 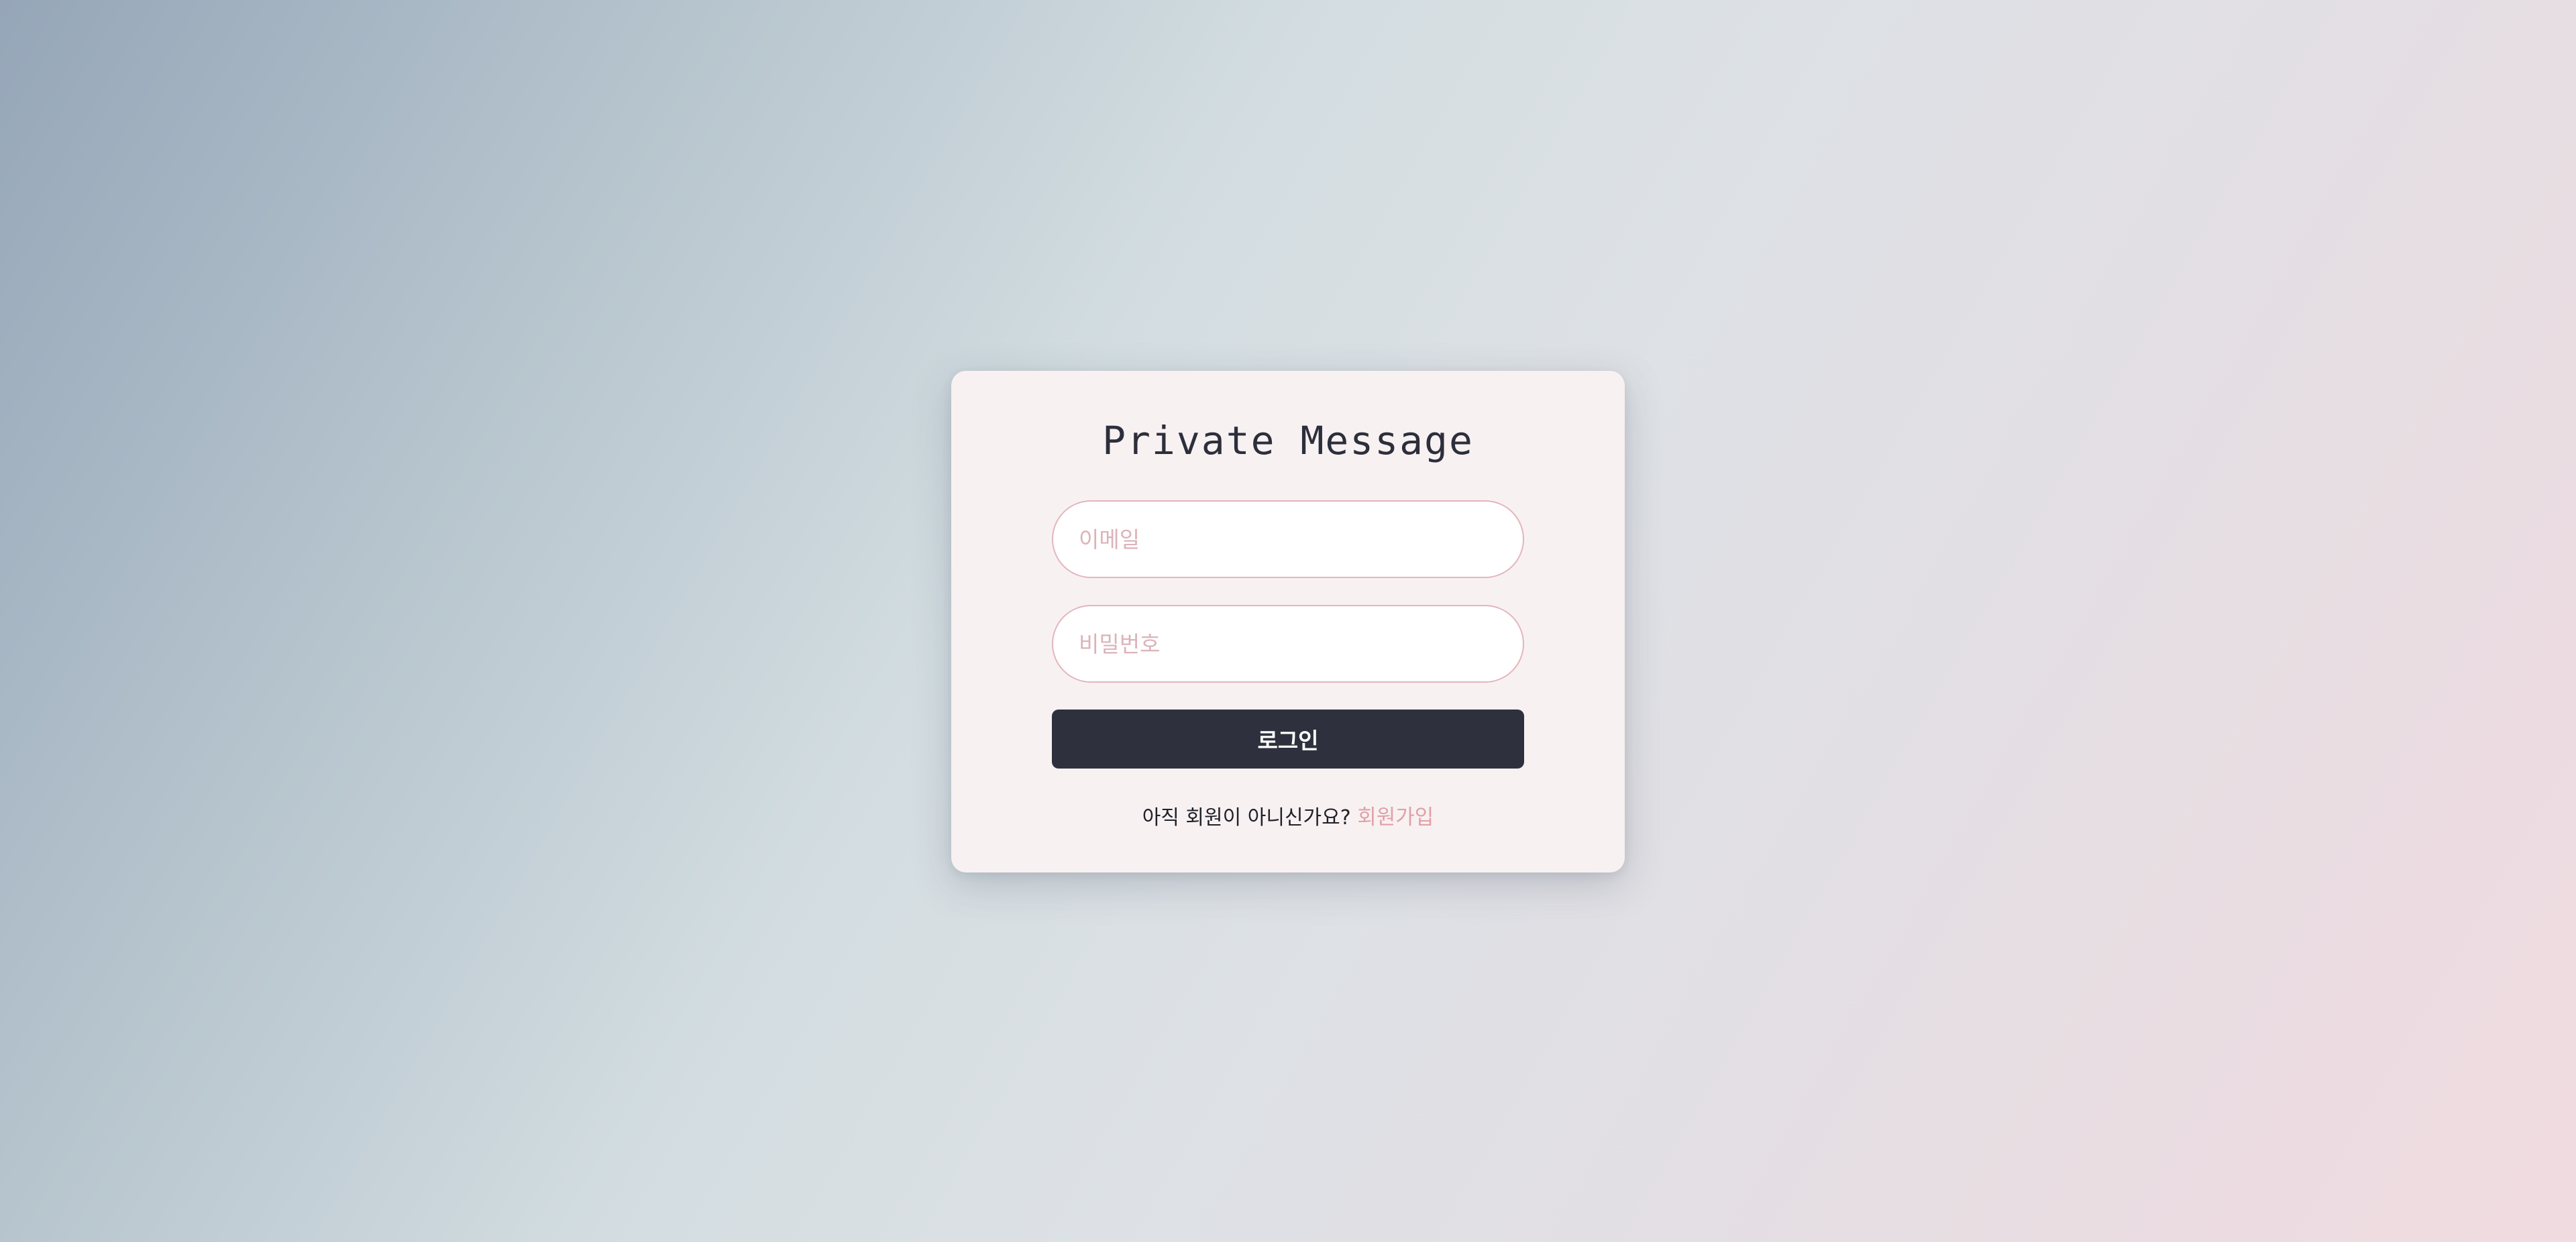 I want to click on signup-prompt: 아직 회원이 아니신가요?, so click(x=1250, y=818).